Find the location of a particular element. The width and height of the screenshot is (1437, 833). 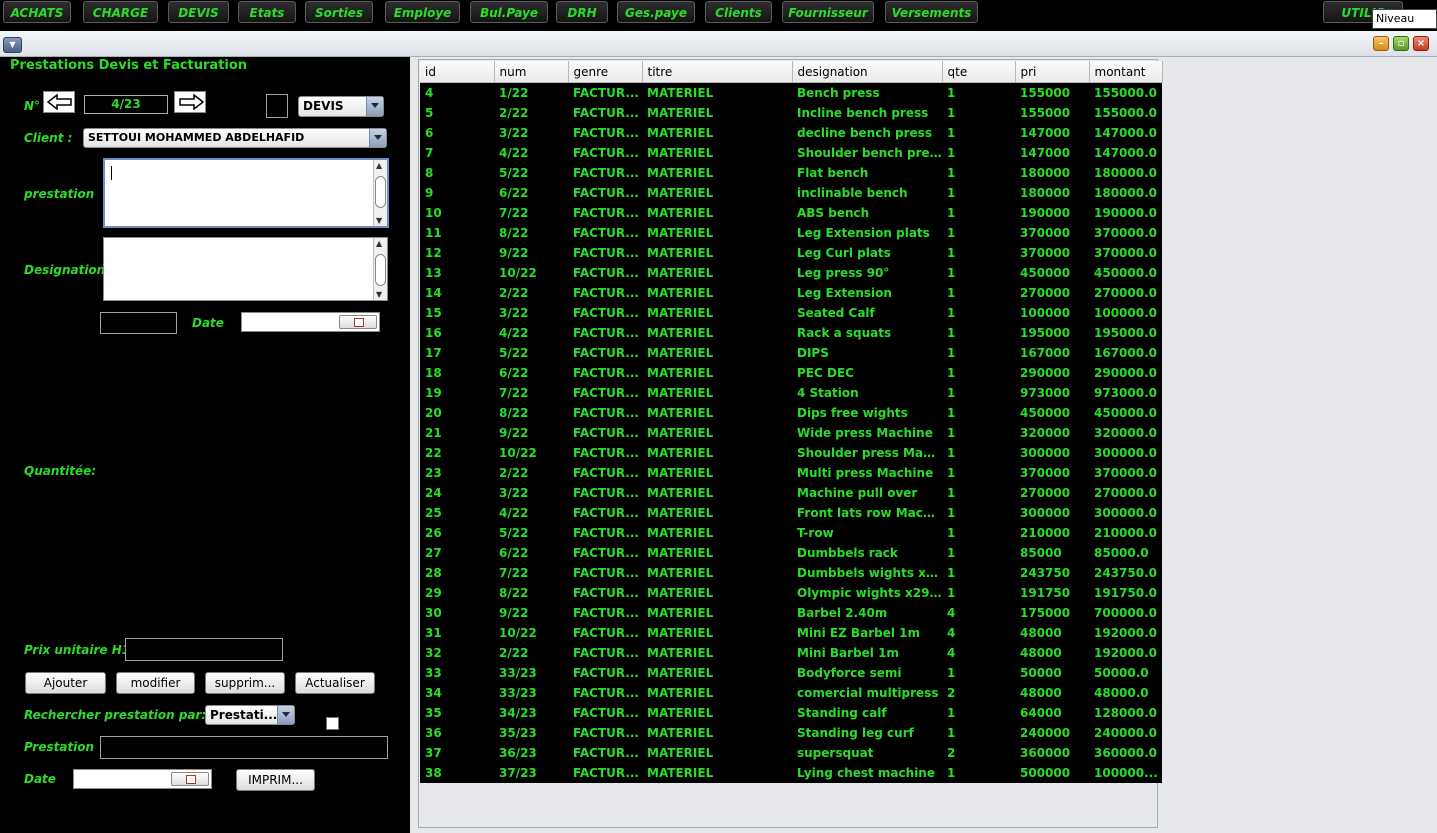

menu-achats: ACHATS is located at coordinates (37, 12).